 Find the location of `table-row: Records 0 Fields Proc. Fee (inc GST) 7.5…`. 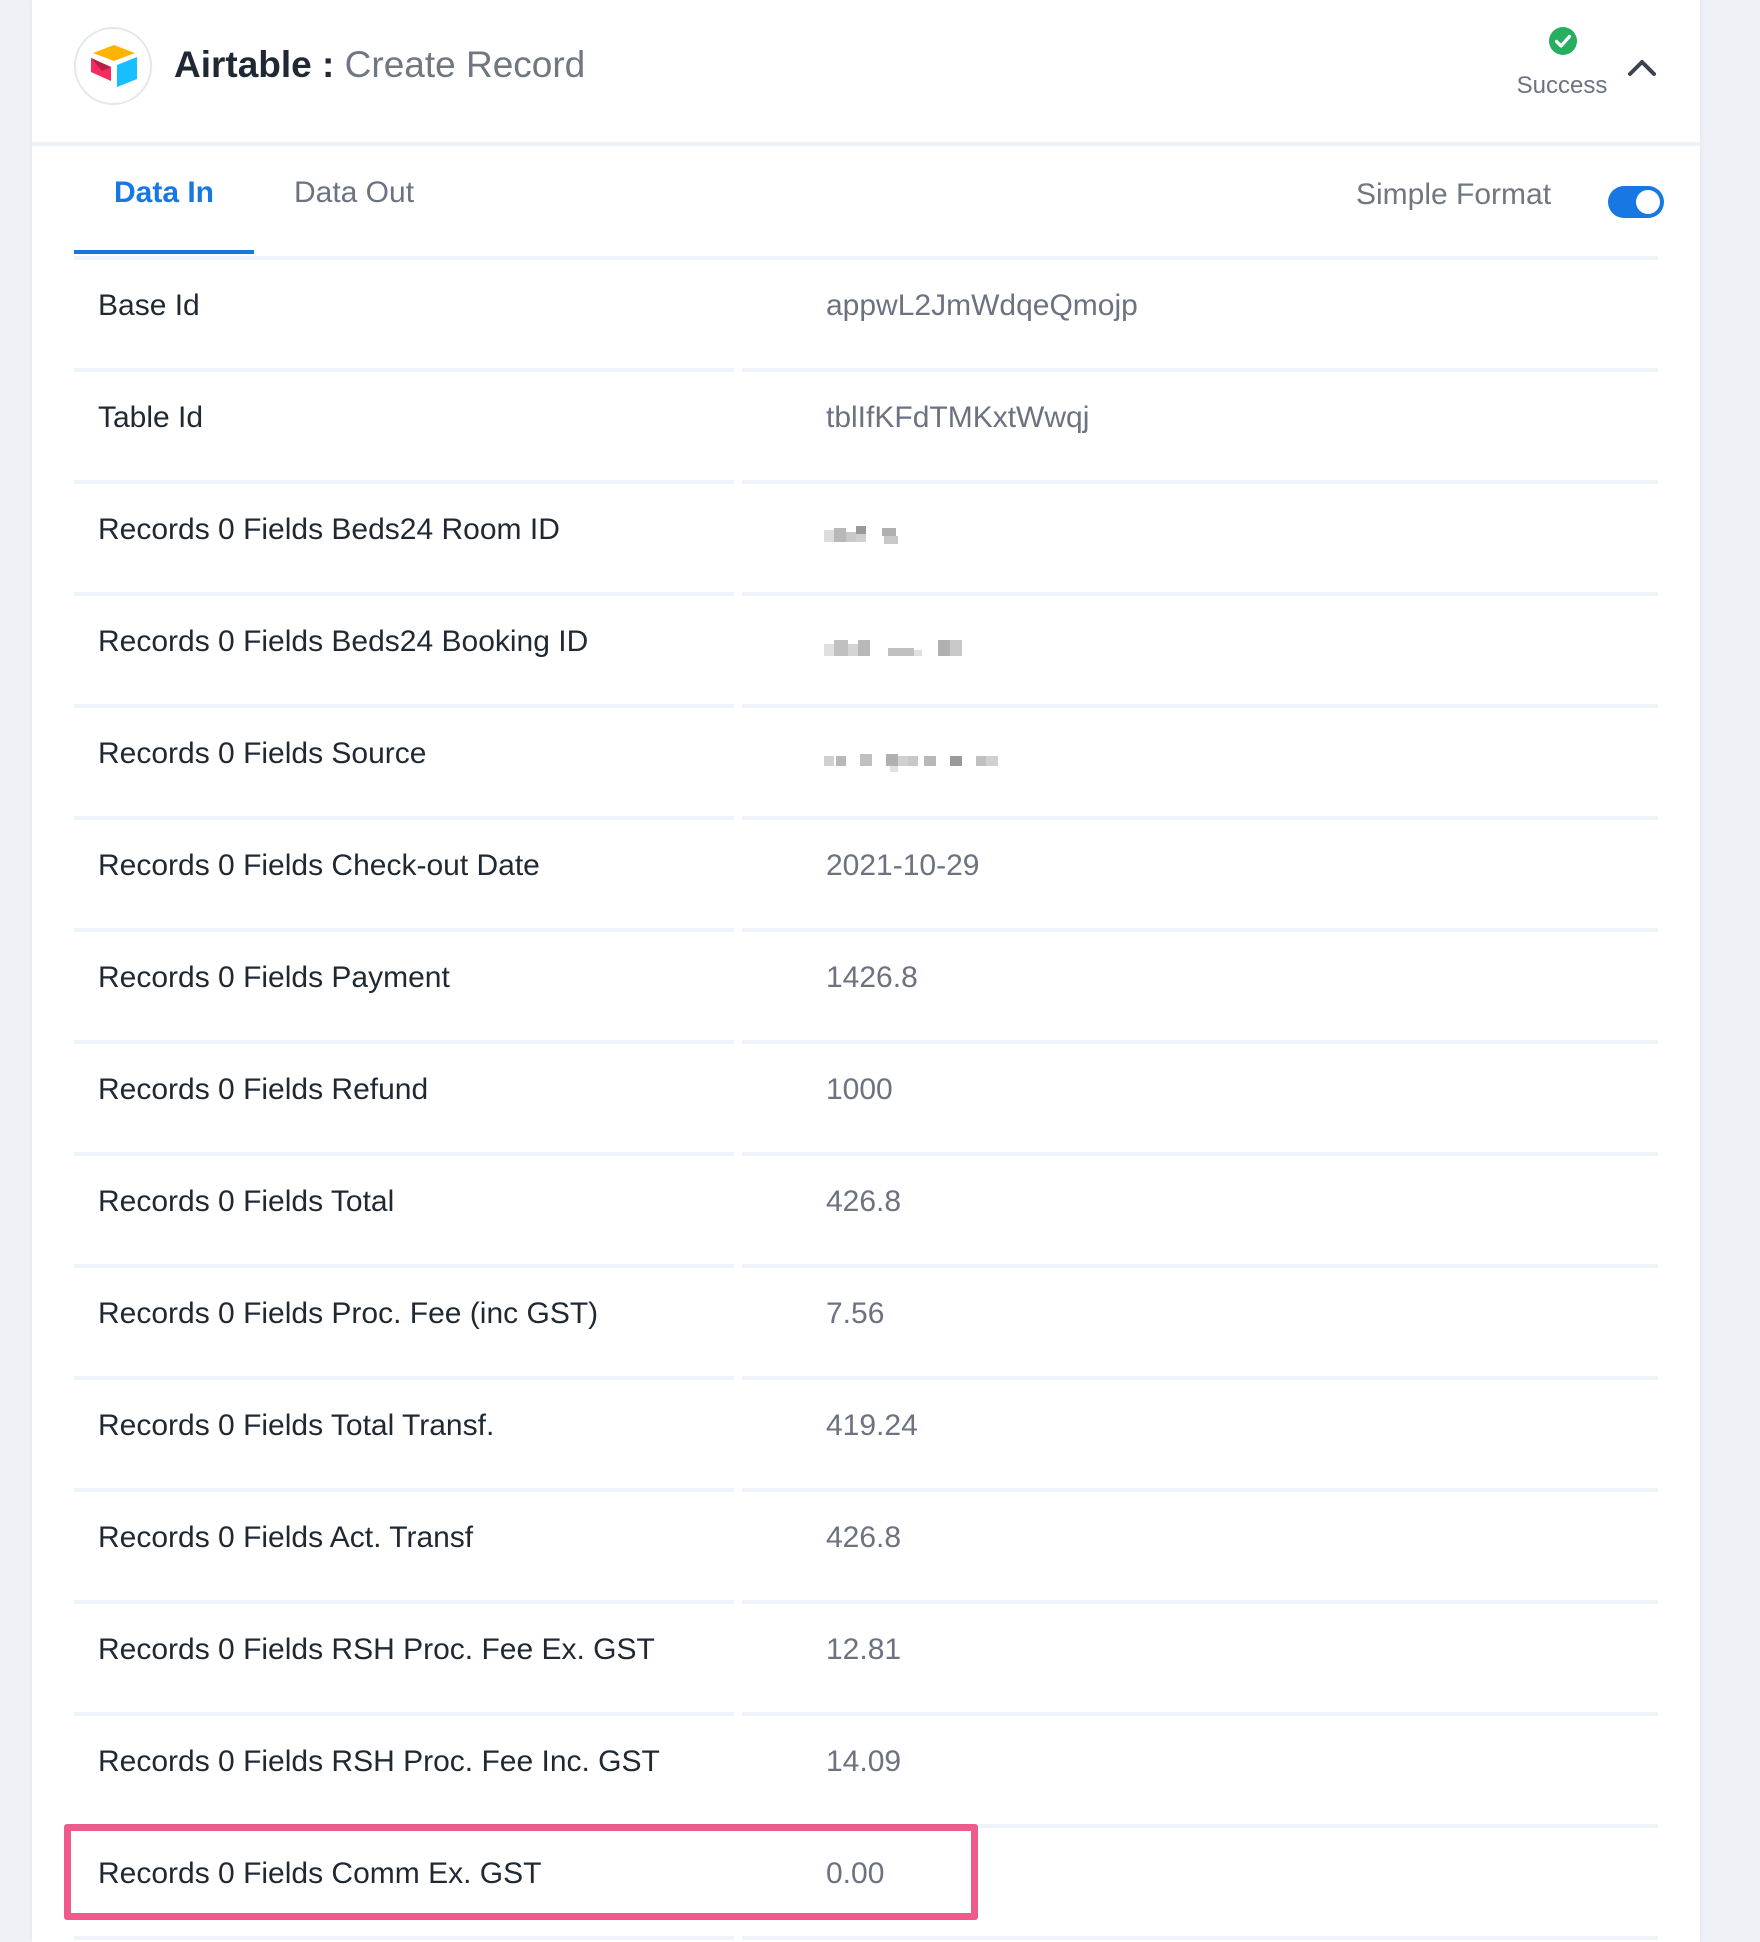

table-row: Records 0 Fields Proc. Fee (inc GST) 7.5… is located at coordinates (866, 1324).